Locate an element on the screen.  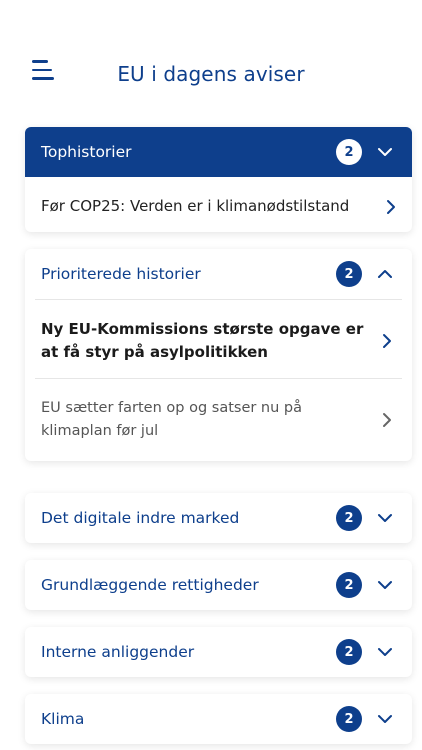
section-label: Prioriterede historier is located at coordinates (121, 274).